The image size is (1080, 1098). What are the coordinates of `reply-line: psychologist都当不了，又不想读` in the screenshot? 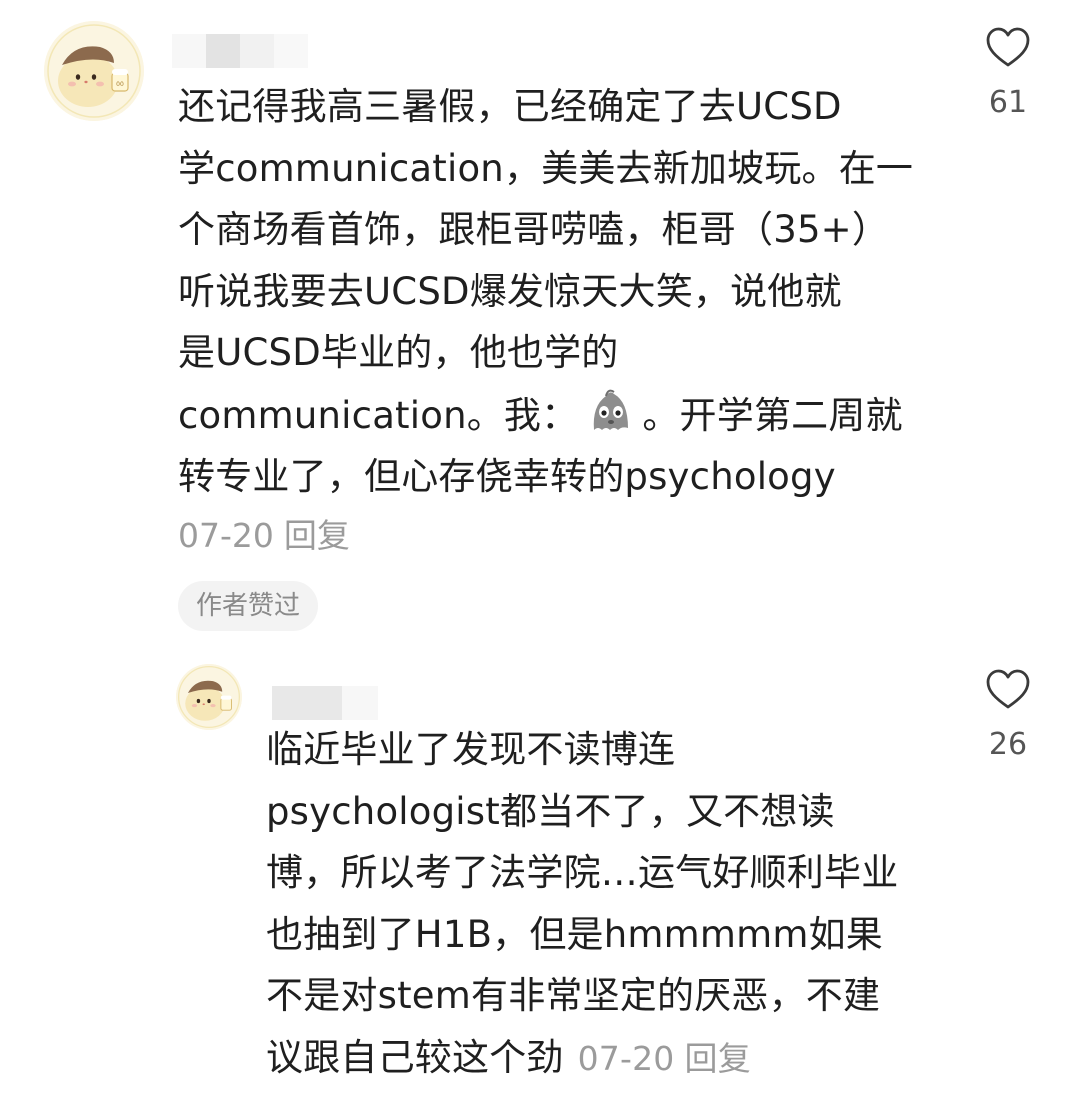 It's located at (550, 811).